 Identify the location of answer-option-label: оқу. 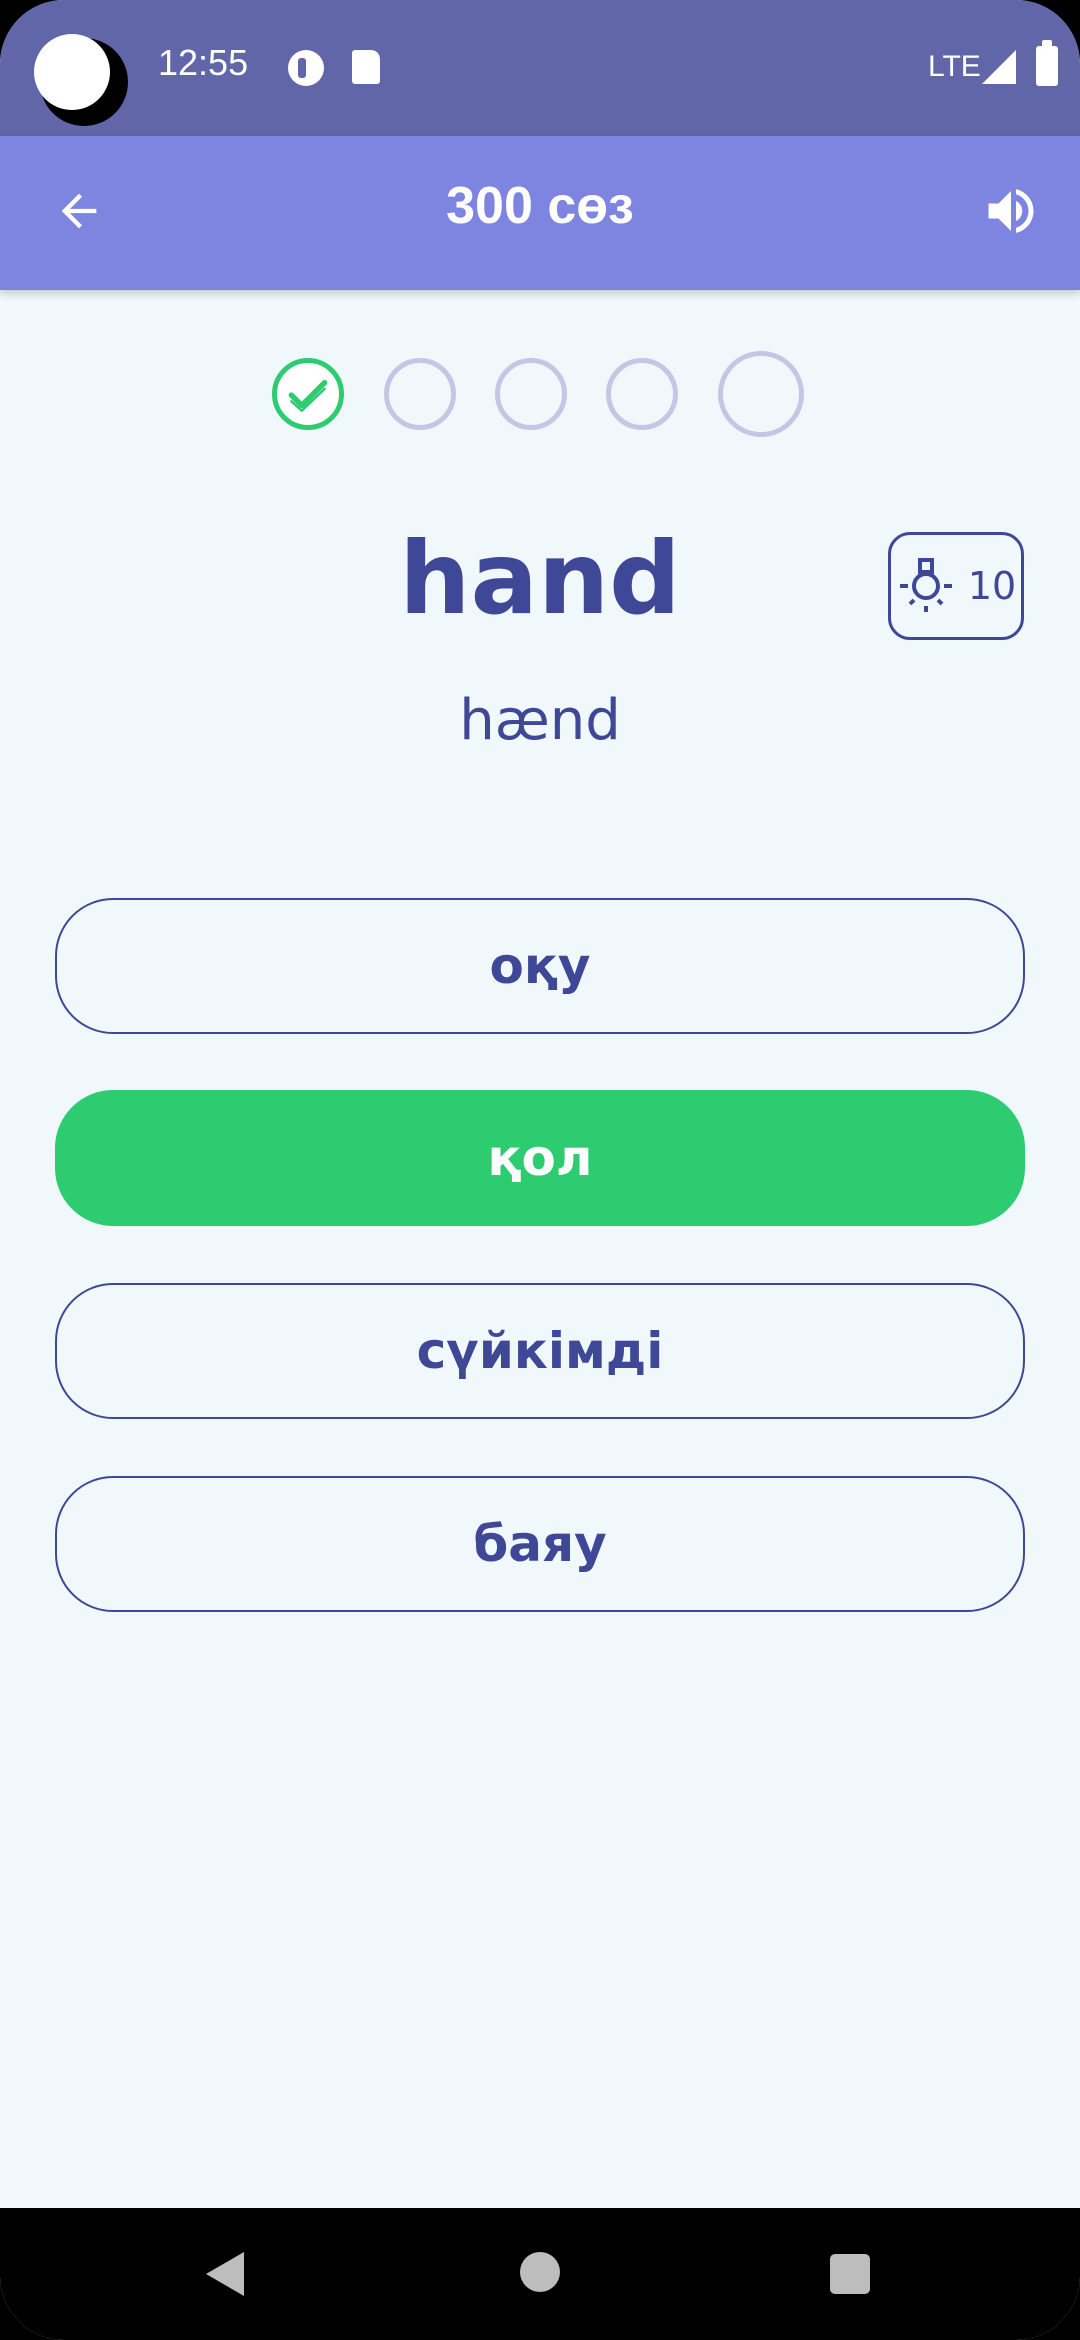
(540, 966).